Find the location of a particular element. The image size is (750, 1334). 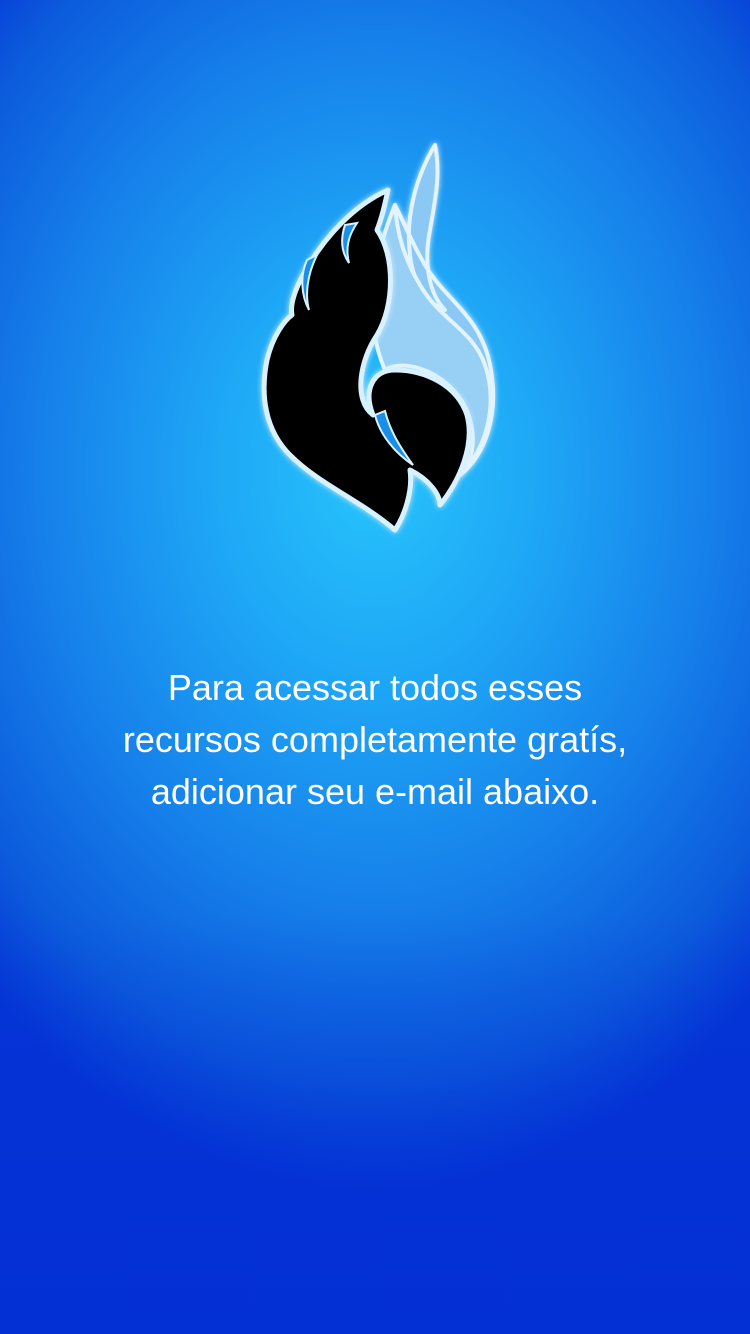

message-line-2: recursos completamente gratís, is located at coordinates (375, 739).